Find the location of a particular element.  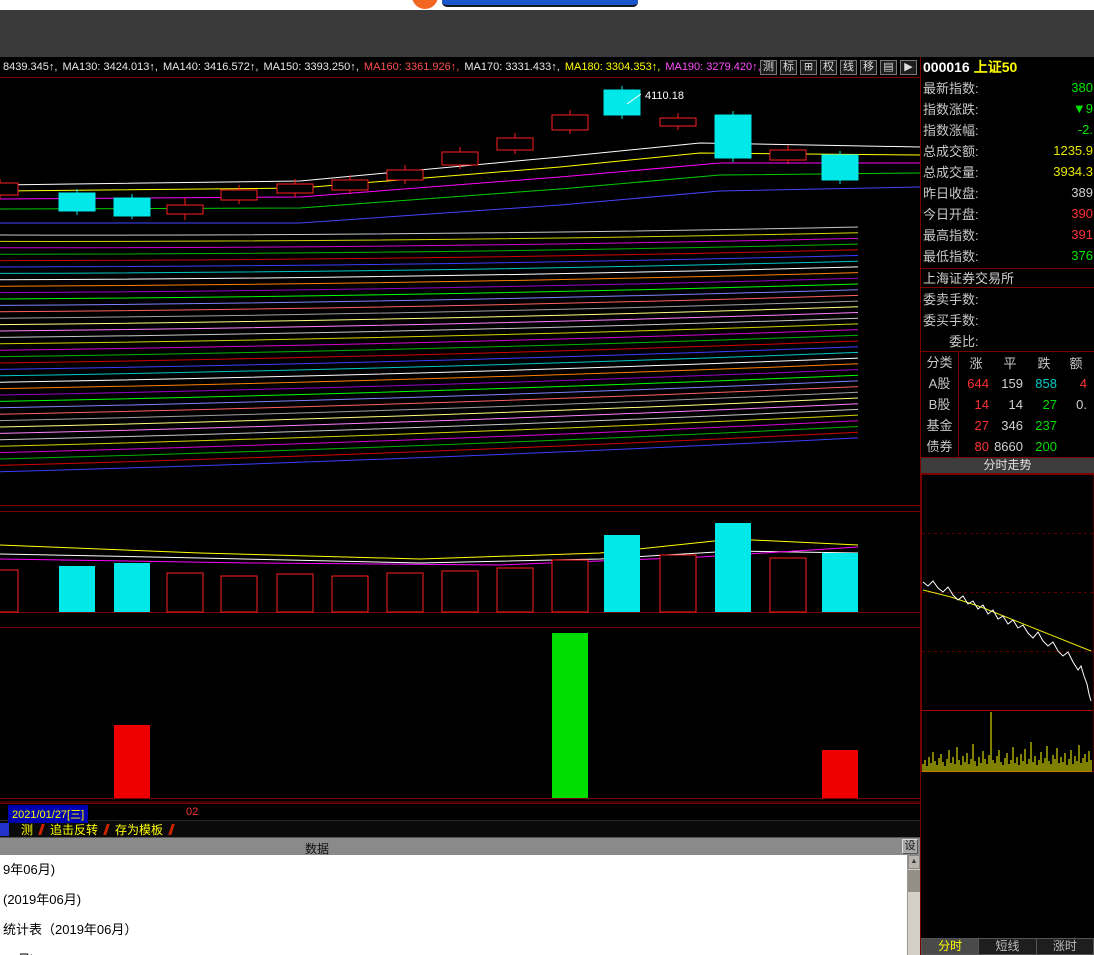

toolbar-button-3: 权 is located at coordinates (828, 67).